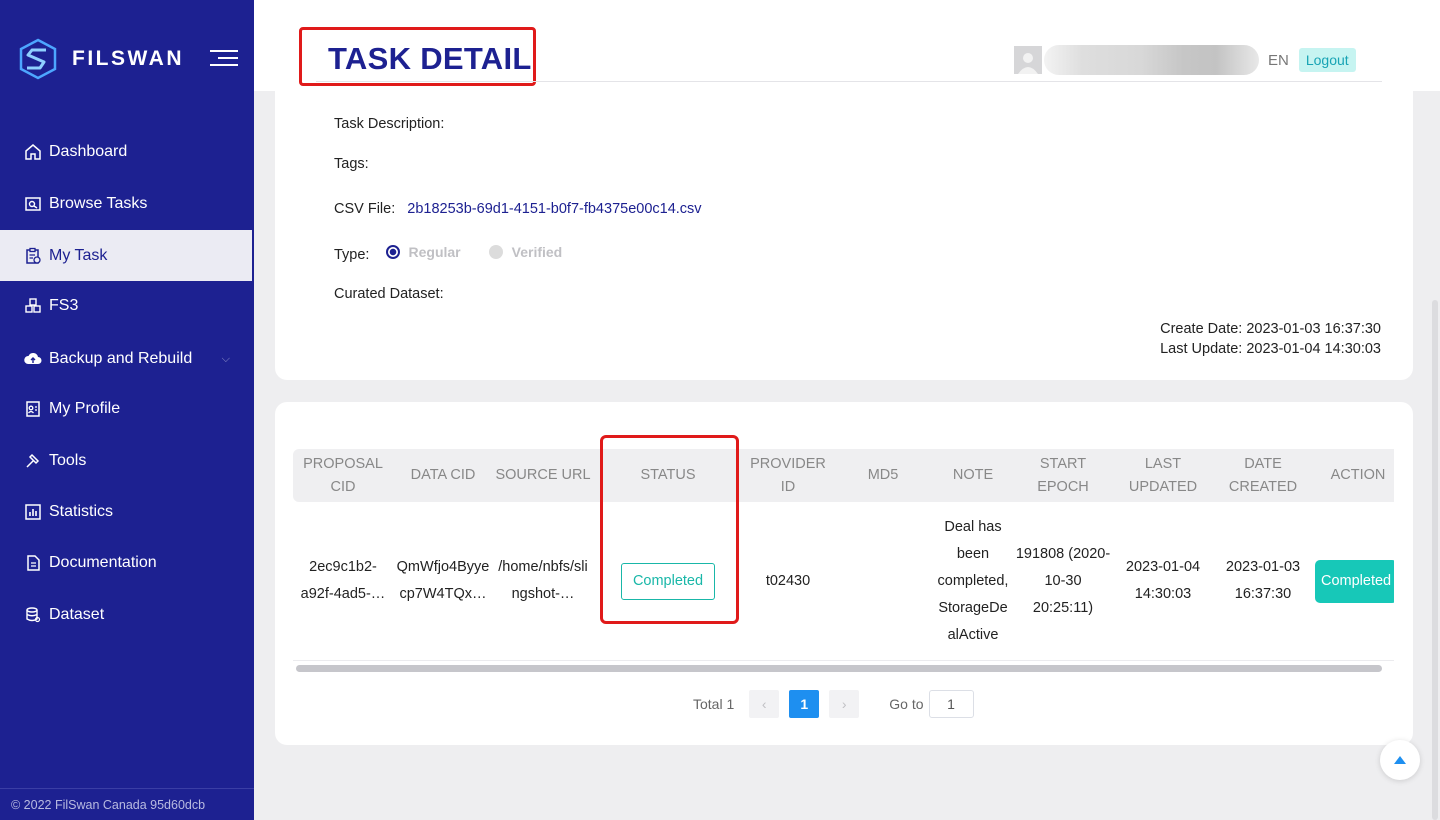 This screenshot has width=1440, height=820. I want to click on task-description-field: Task Description:, so click(389, 124).